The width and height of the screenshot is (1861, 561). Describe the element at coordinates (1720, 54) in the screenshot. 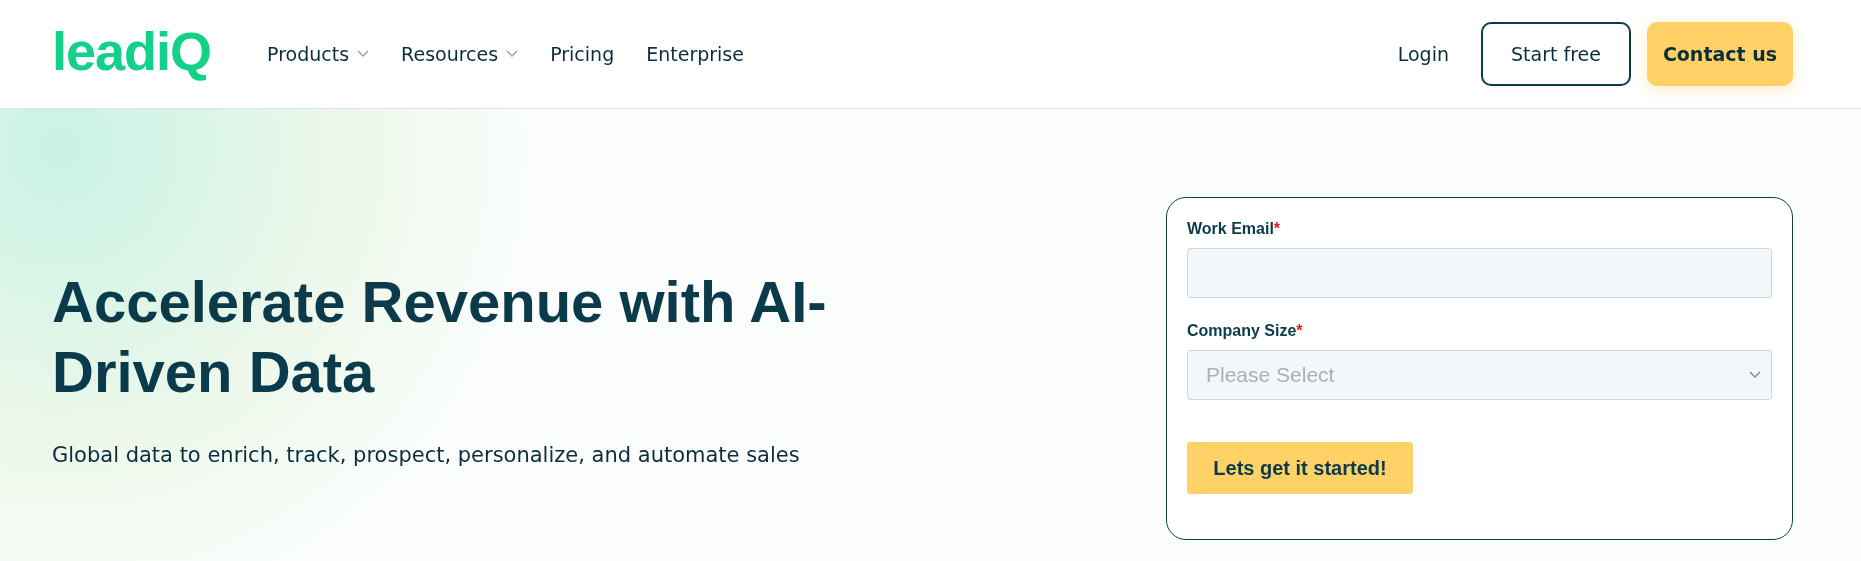

I see `contact-us-button: Contact us` at that location.